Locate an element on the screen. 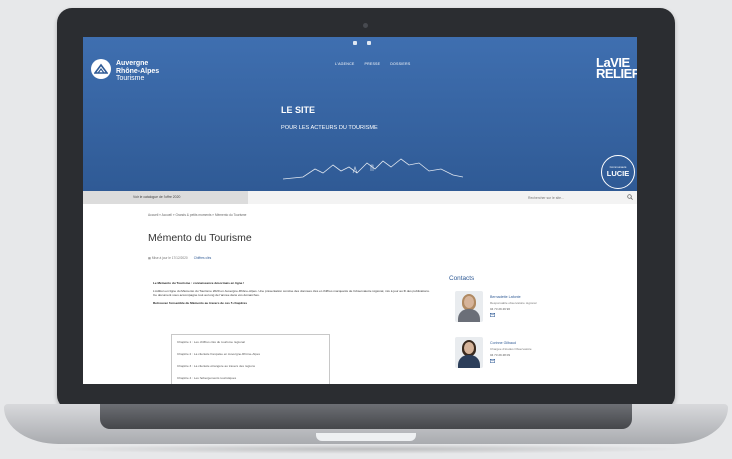  catalogue-link-bar: Voir le catalogue de l'offre 2020 is located at coordinates (165, 197).